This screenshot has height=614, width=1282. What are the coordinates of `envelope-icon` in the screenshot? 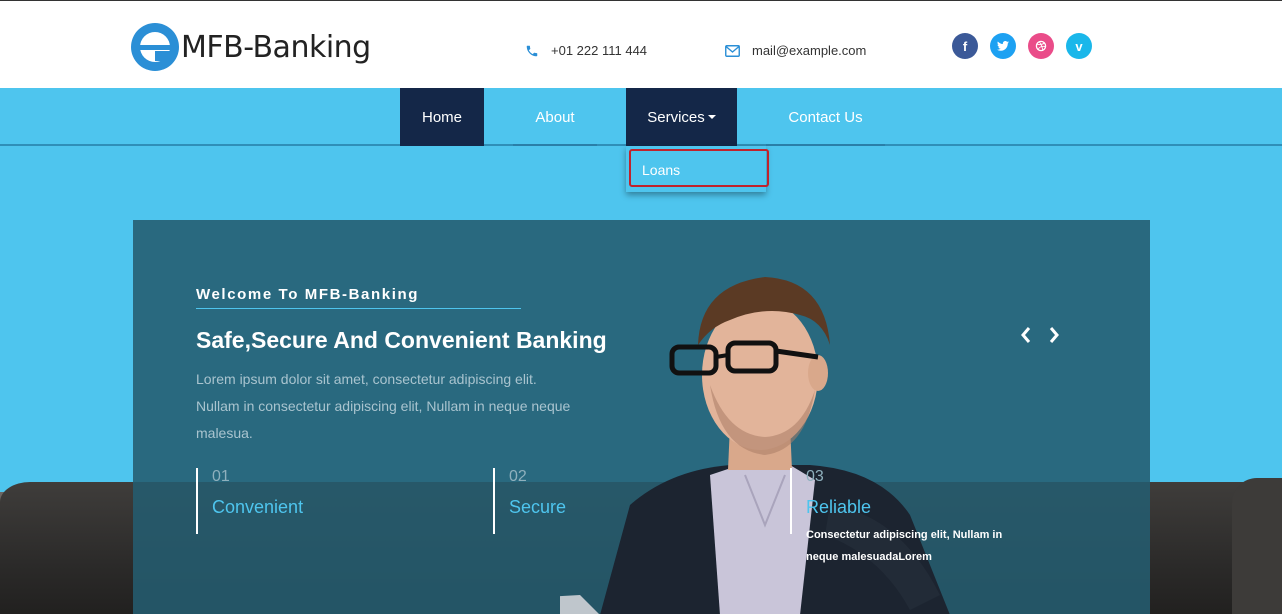 It's located at (732, 50).